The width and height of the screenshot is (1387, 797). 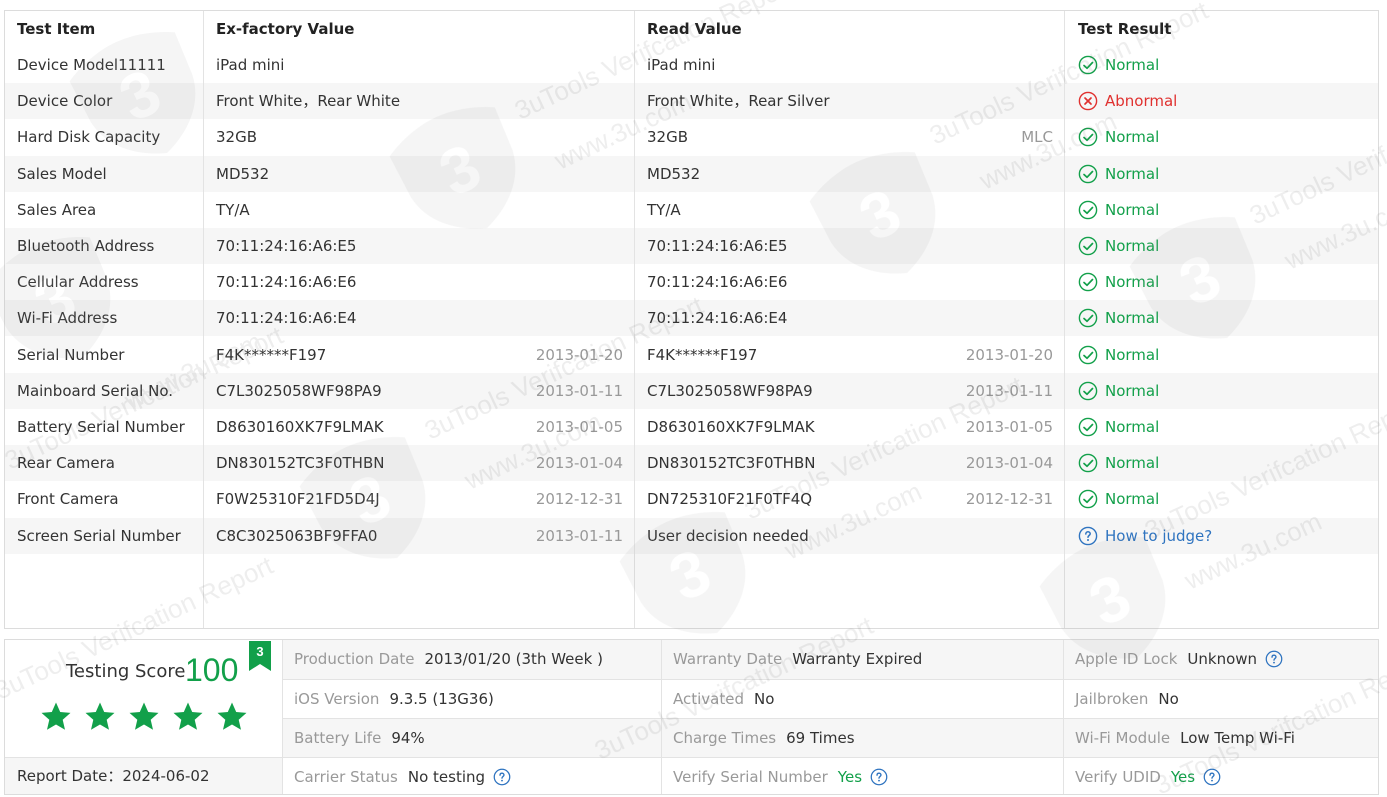 What do you see at coordinates (57, 209) in the screenshot?
I see `test-item-label: Sales Area` at bounding box center [57, 209].